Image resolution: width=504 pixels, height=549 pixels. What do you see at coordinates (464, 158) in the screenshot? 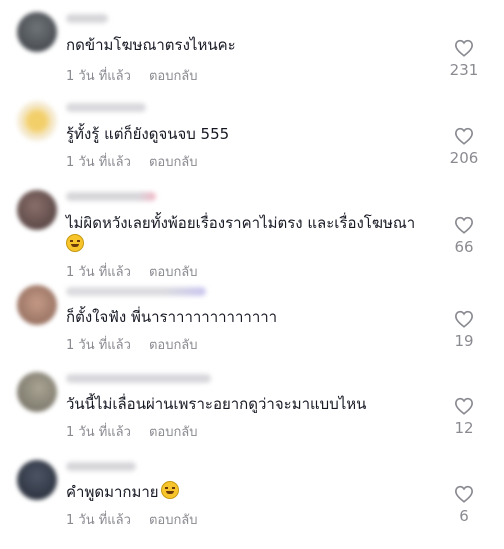
I see `like-count: 206` at bounding box center [464, 158].